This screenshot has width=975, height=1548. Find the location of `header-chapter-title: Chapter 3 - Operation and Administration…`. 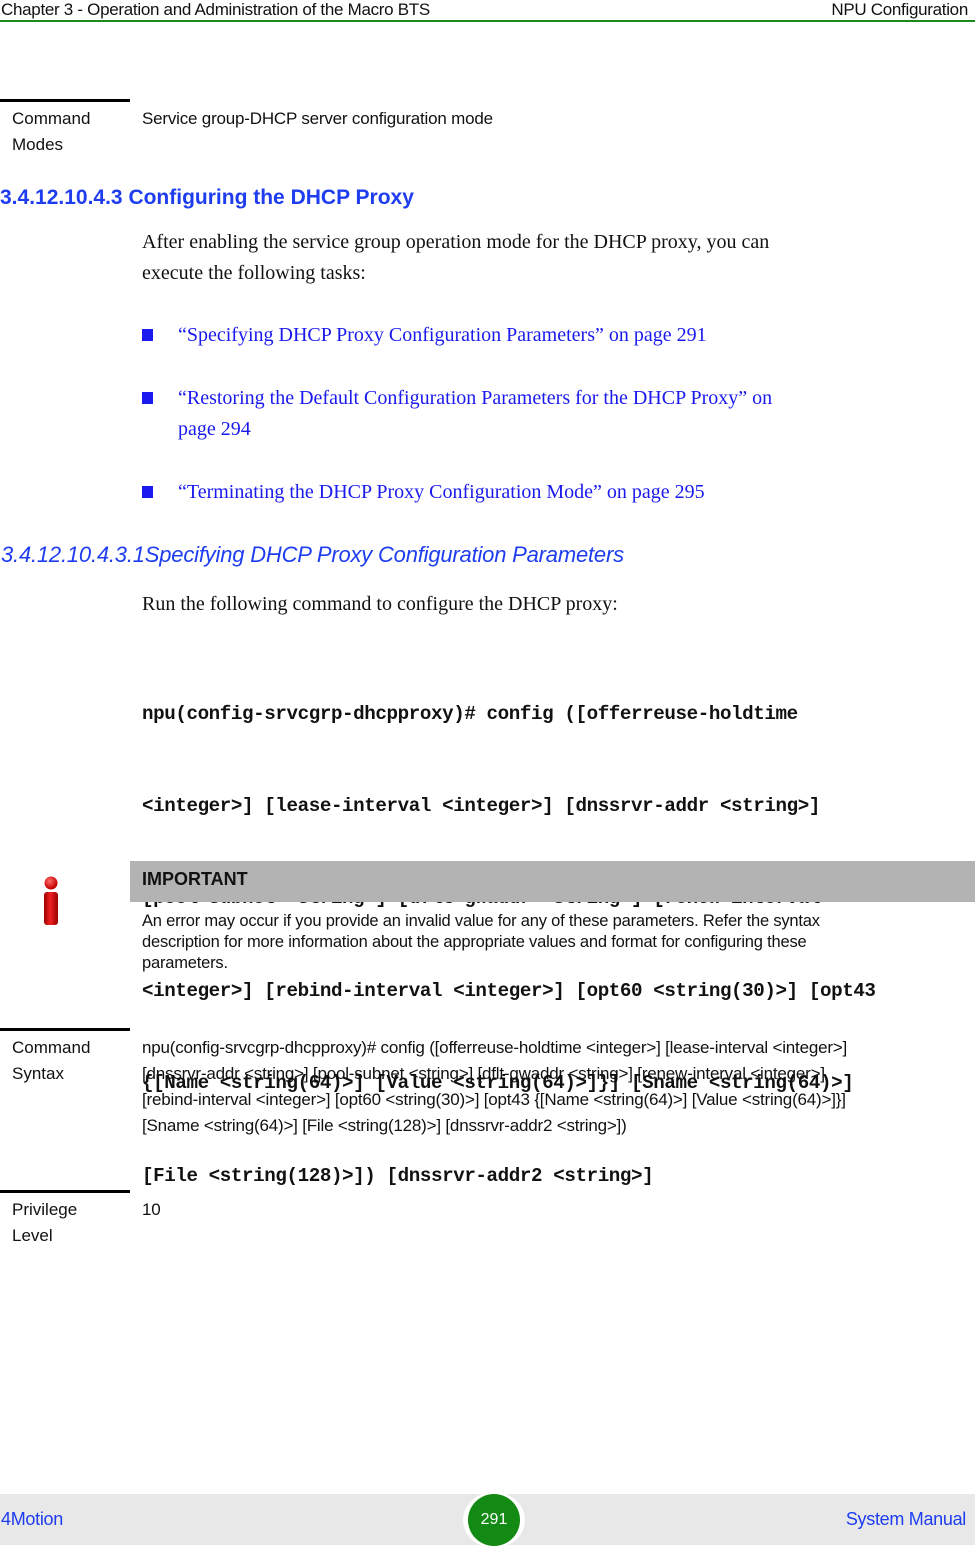

header-chapter-title: Chapter 3 - Operation and Administration… is located at coordinates (215, 9).